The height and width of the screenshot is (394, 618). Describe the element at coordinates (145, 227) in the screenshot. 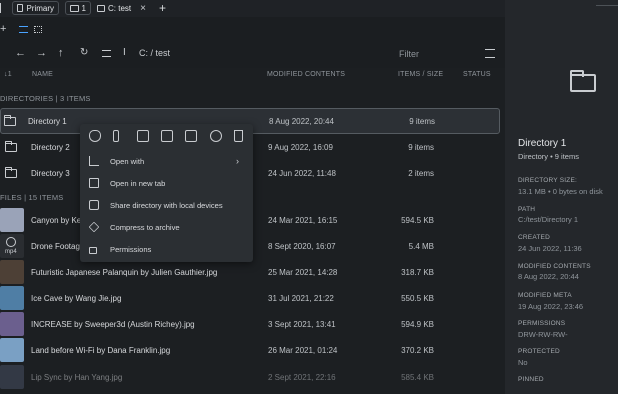

I see `menu-item-label: Compress to archive` at that location.